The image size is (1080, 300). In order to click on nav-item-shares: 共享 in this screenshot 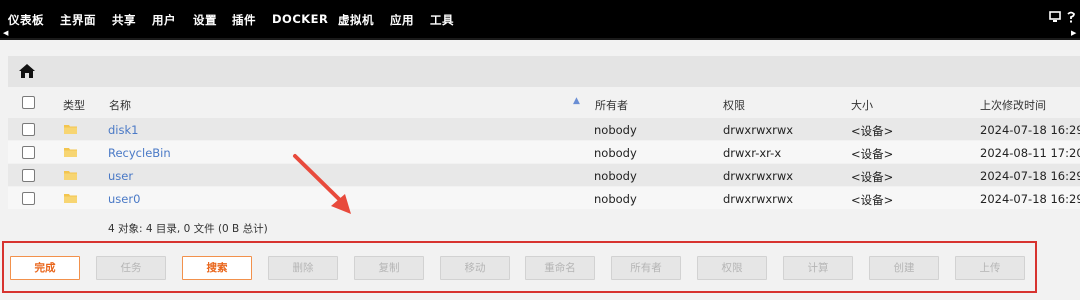, I will do `click(124, 20)`.